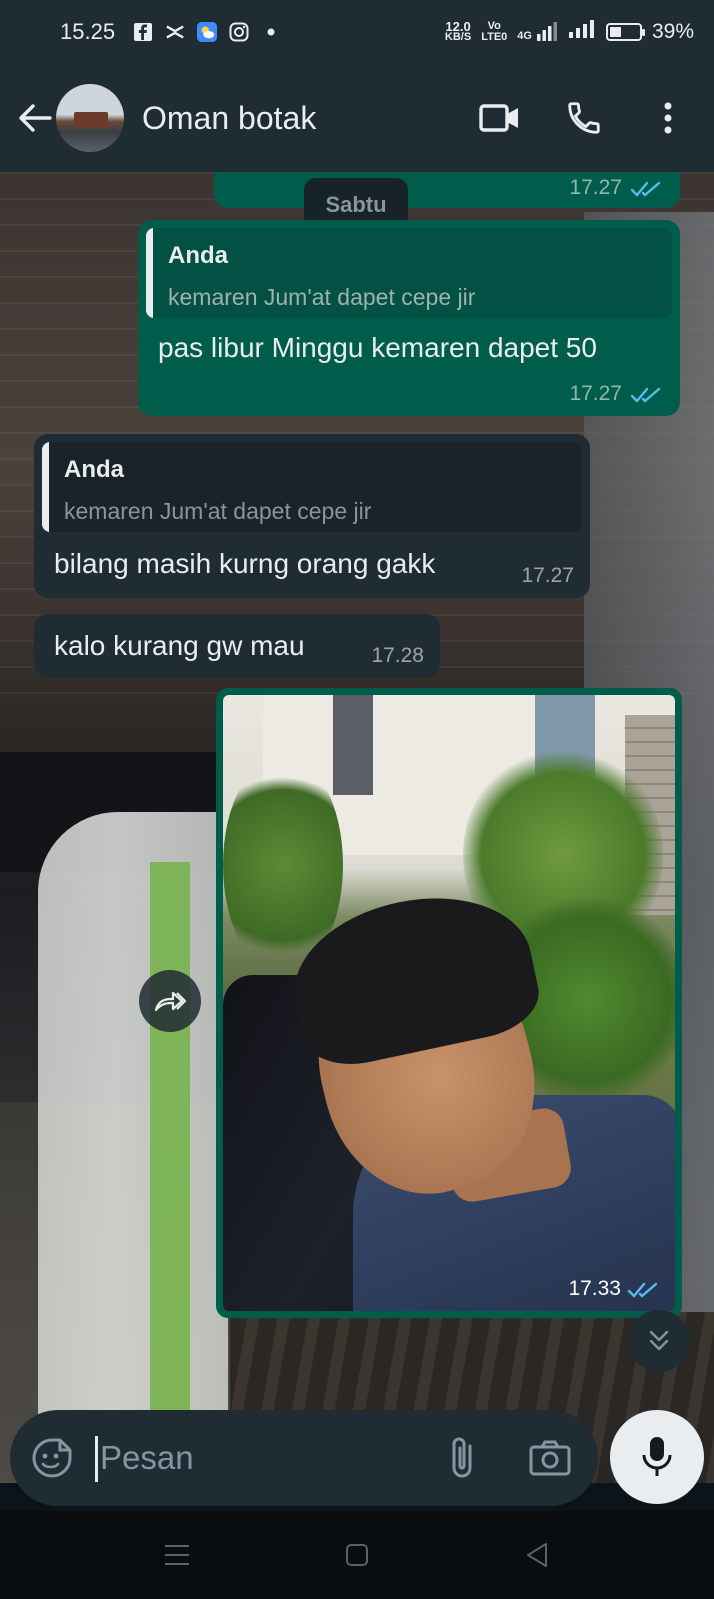  Describe the element at coordinates (207, 32) in the screenshot. I see `weather-icon` at that location.